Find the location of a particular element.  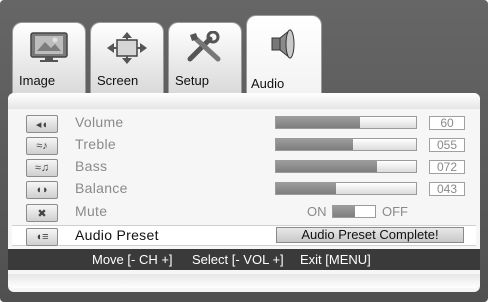

balance-slider is located at coordinates (346, 188).